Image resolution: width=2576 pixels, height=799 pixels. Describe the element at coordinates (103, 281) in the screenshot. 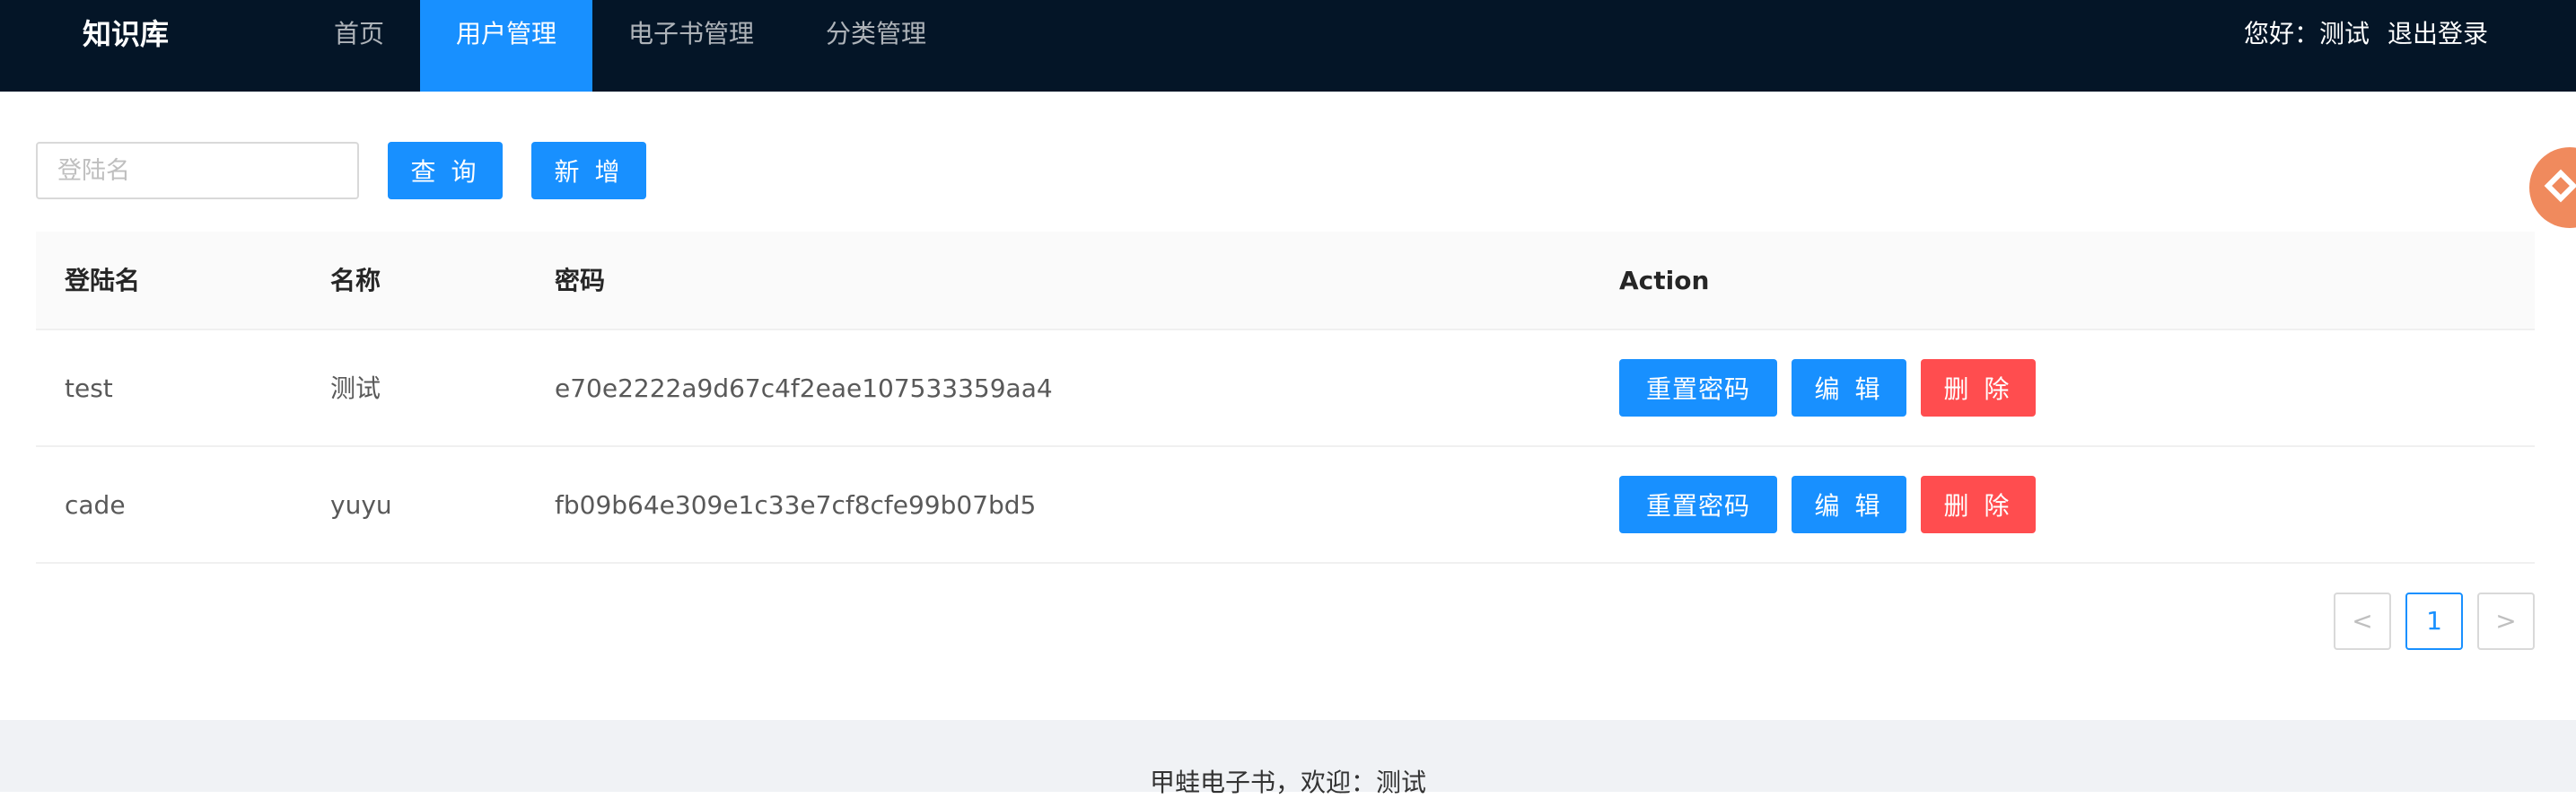

I see `column-header-login: 登陆名` at that location.